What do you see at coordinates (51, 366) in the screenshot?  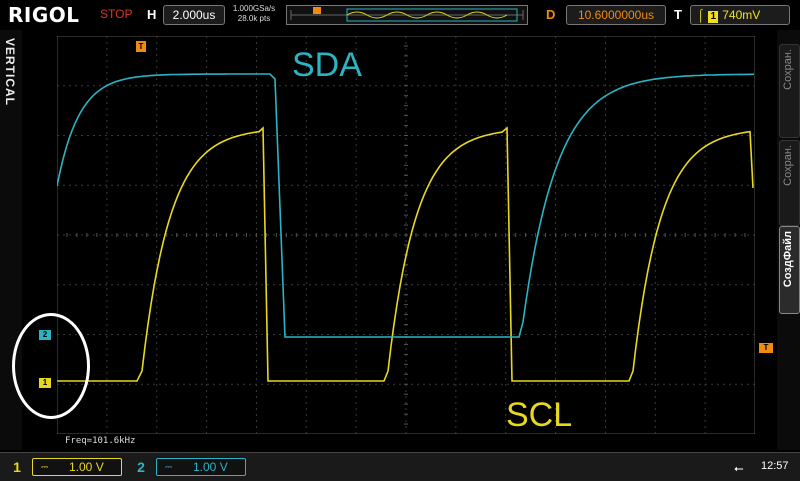 I see `highlight-circle` at bounding box center [51, 366].